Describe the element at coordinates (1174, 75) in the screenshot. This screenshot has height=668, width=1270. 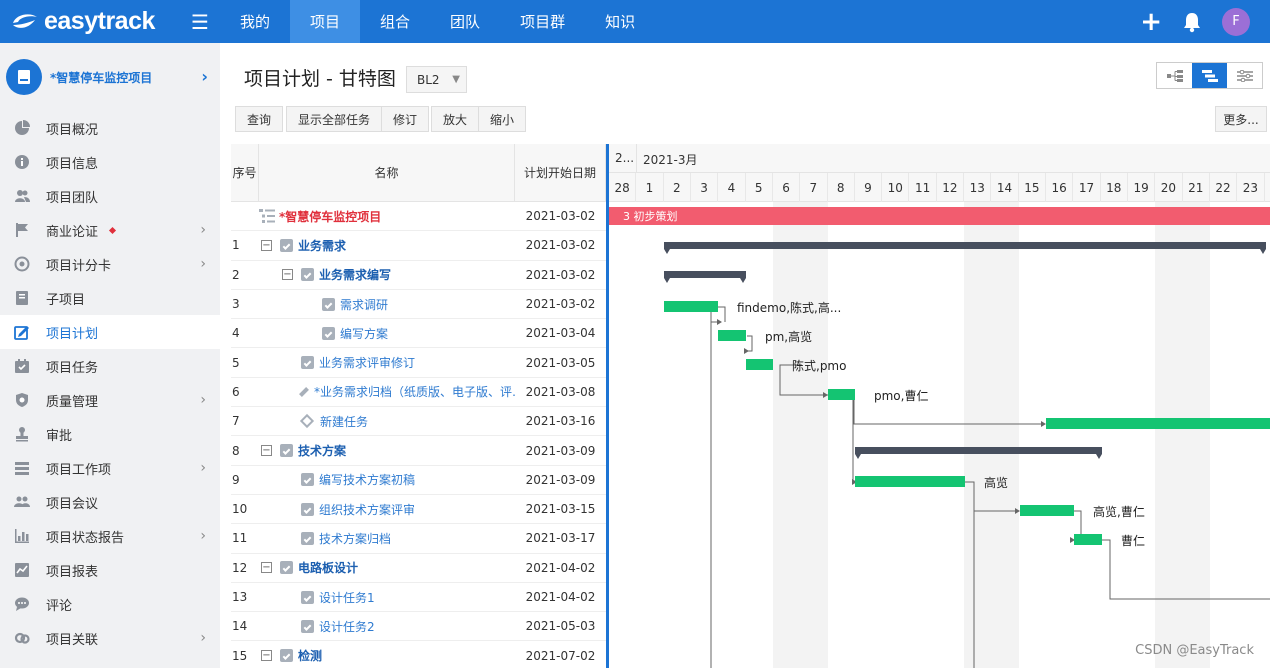
I see `network-view-button` at that location.